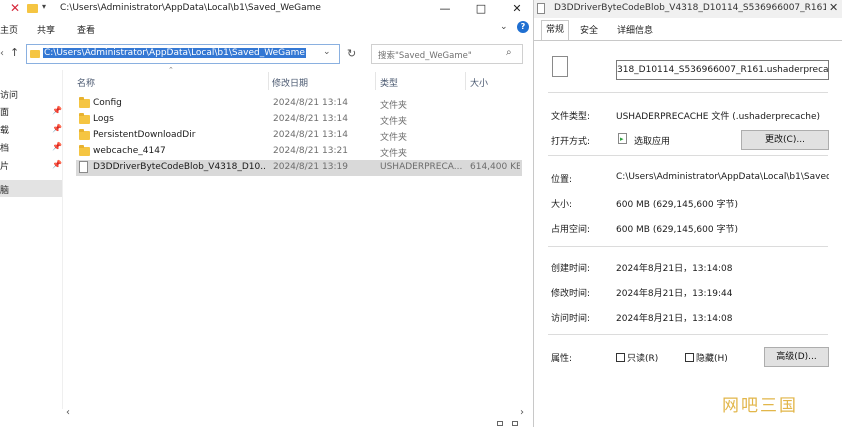  Describe the element at coordinates (4, 165) in the screenshot. I see `nav-item-pictures: 片` at that location.